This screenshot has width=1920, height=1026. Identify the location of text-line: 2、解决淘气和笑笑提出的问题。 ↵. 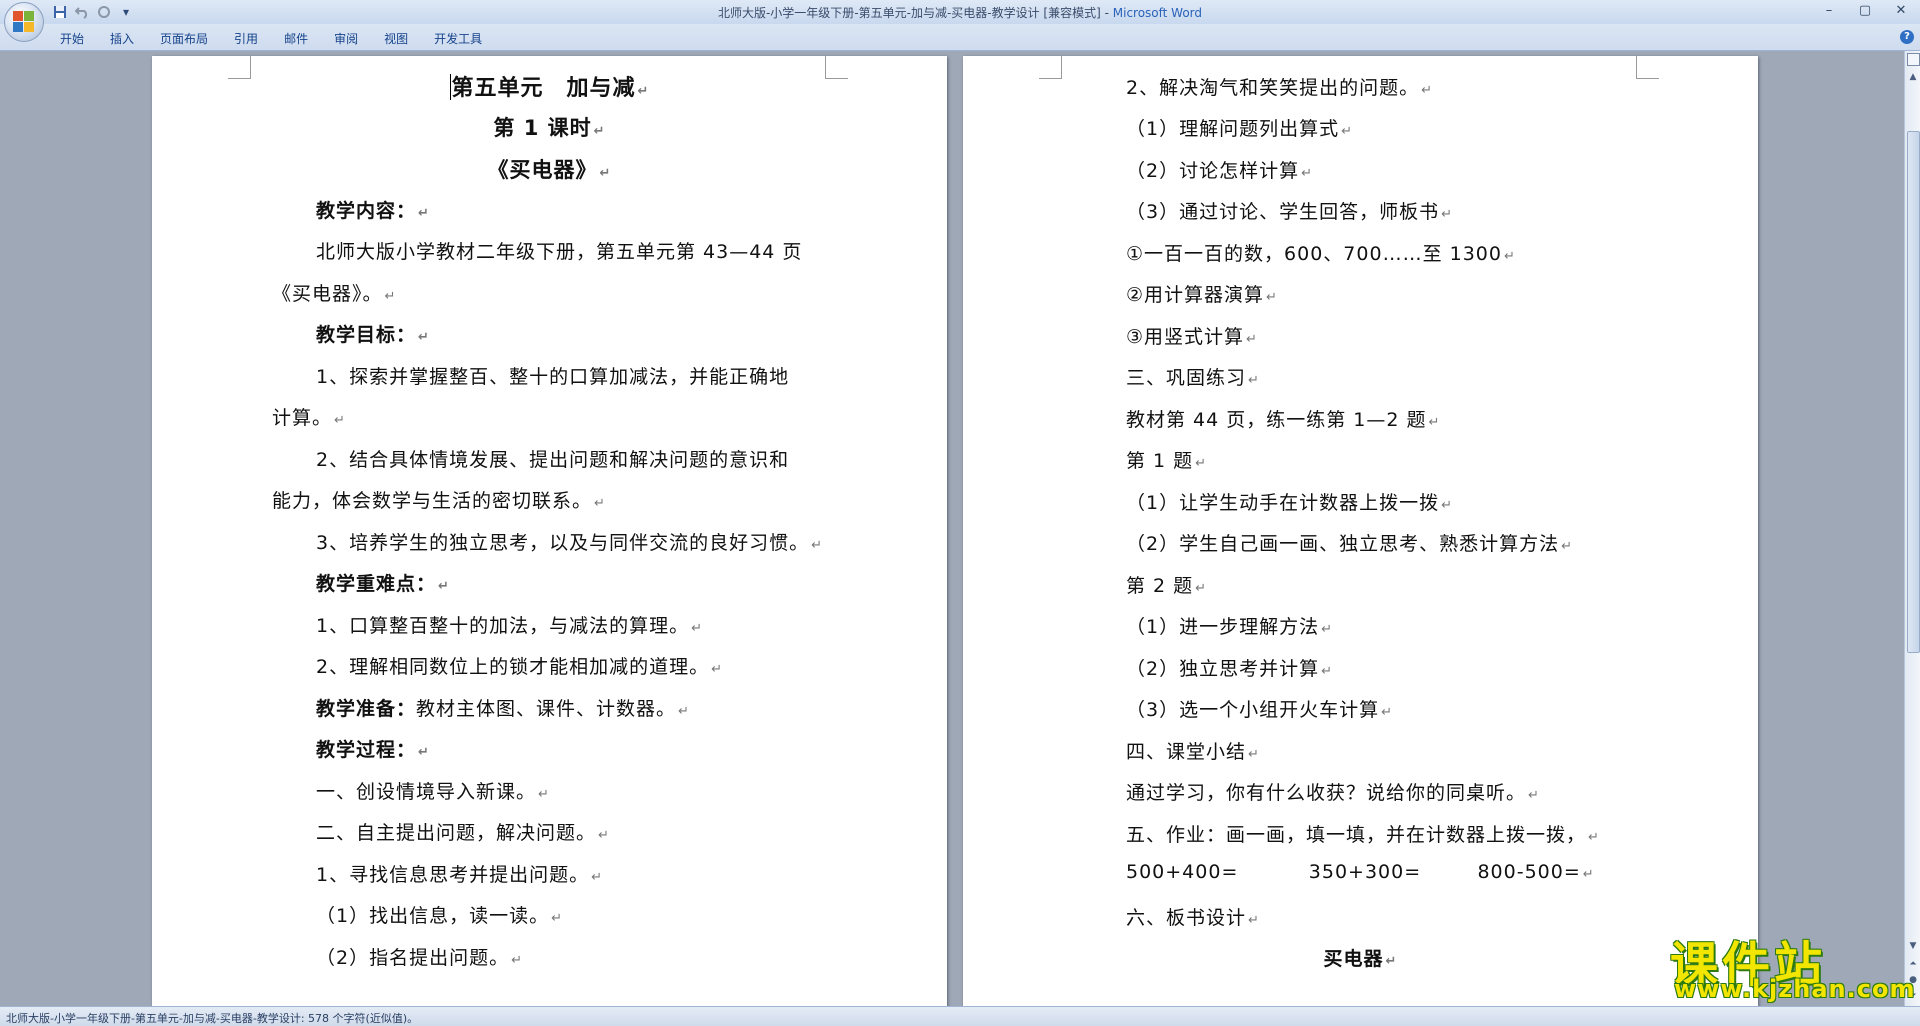
(1279, 88).